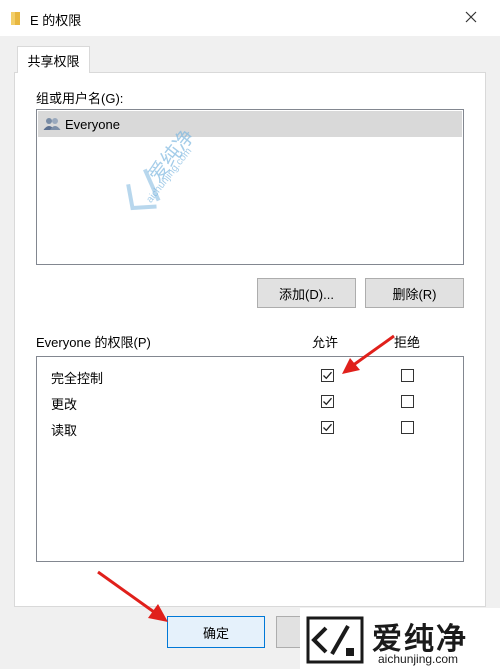  I want to click on table-row: 读取, so click(250, 428).